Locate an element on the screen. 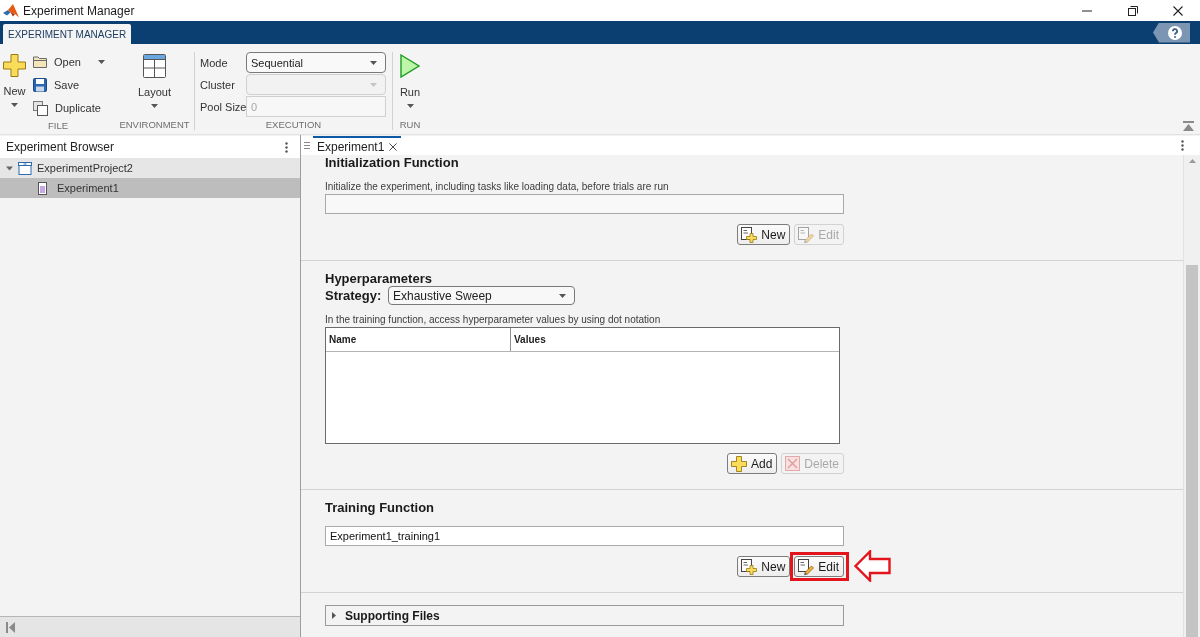 The width and height of the screenshot is (1200, 637). document-menu-button is located at coordinates (1182, 145).